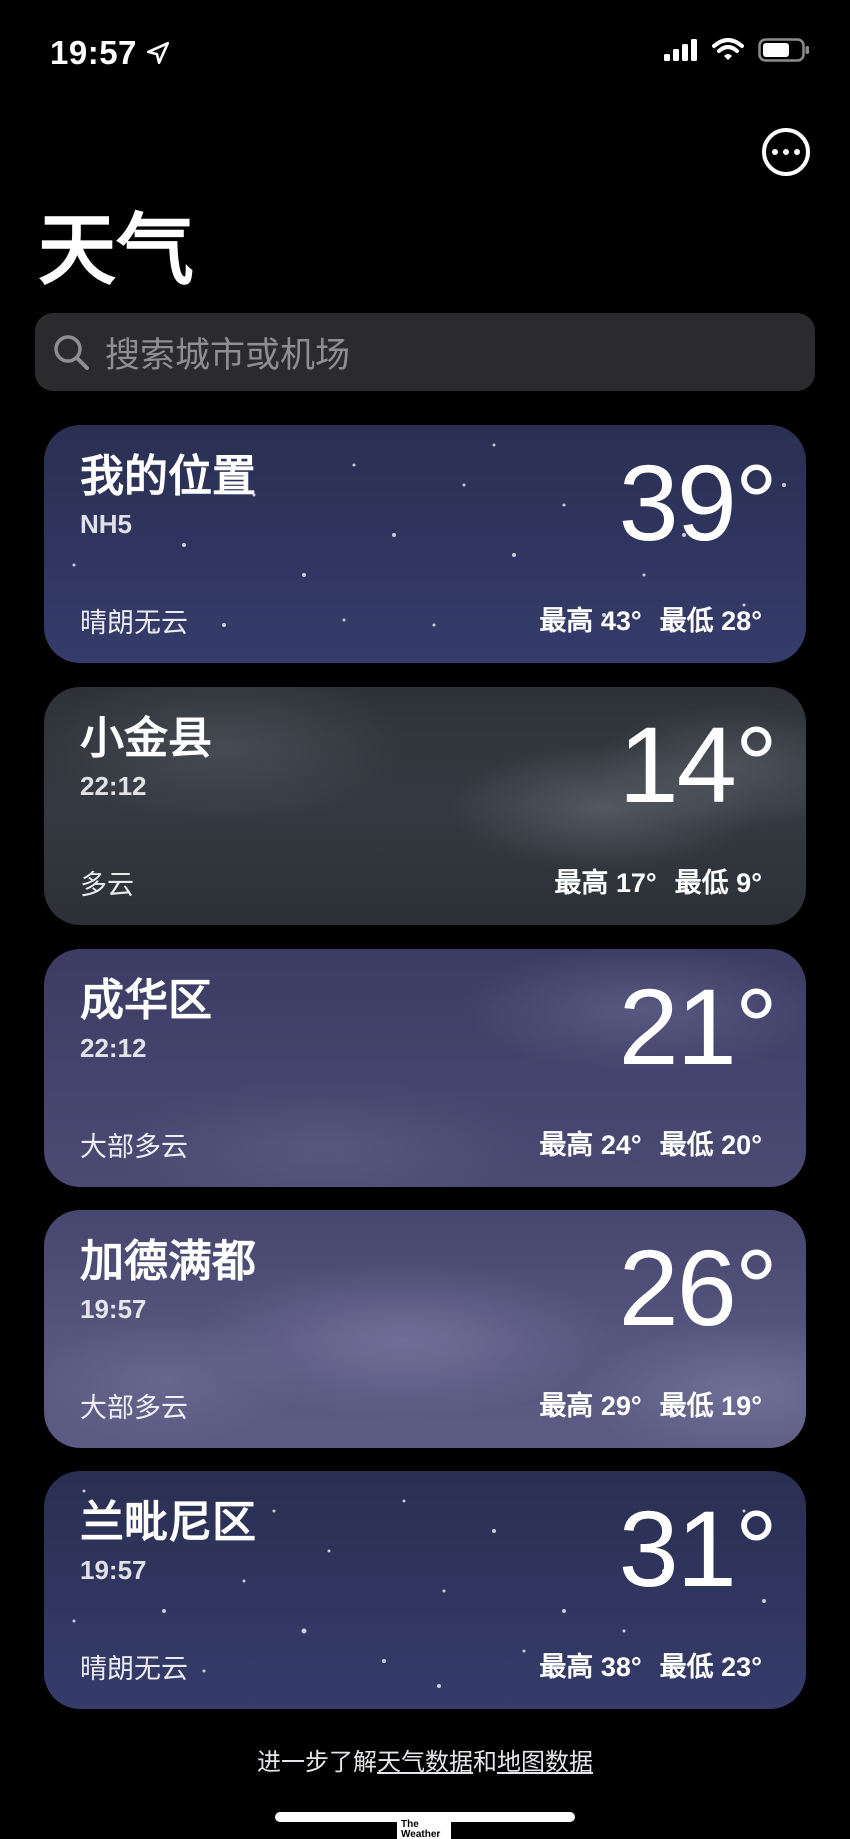 This screenshot has width=850, height=1839. I want to click on status-time: 19:57, so click(93, 52).